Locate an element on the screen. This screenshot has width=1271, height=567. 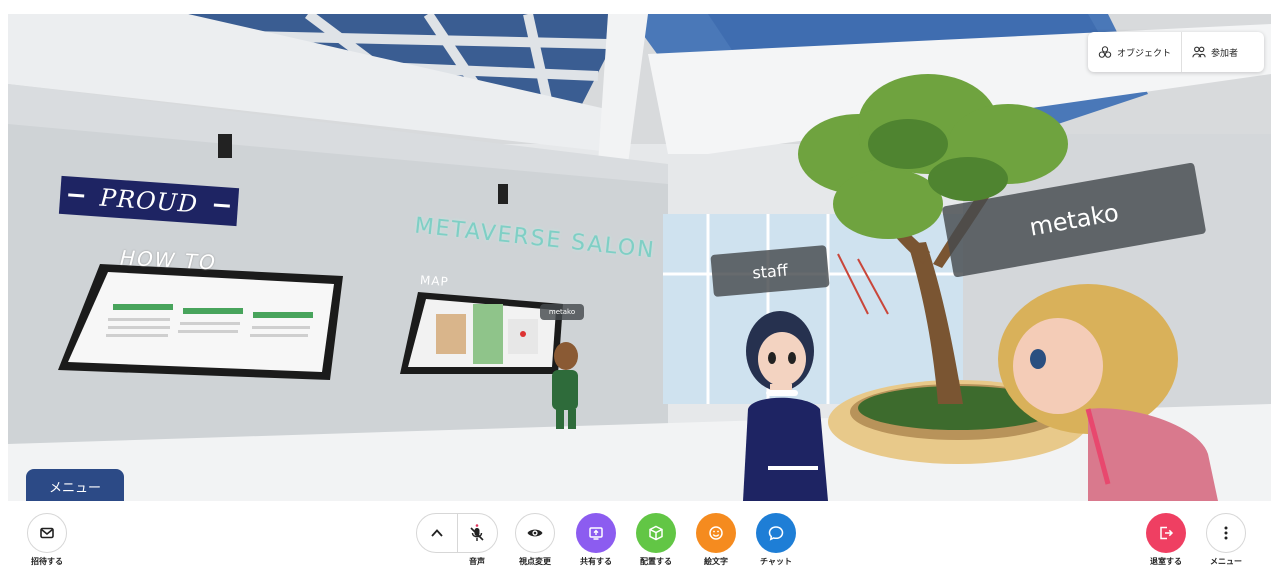
share-button is located at coordinates (596, 533).